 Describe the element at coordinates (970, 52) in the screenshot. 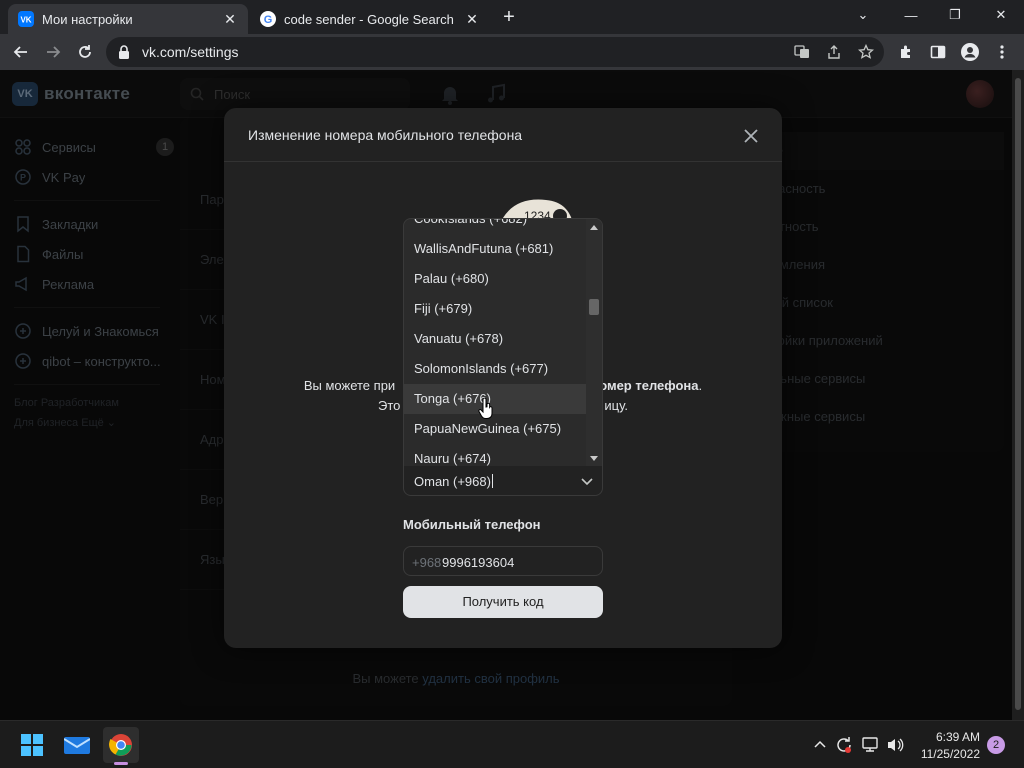

I see `profile-icon` at that location.